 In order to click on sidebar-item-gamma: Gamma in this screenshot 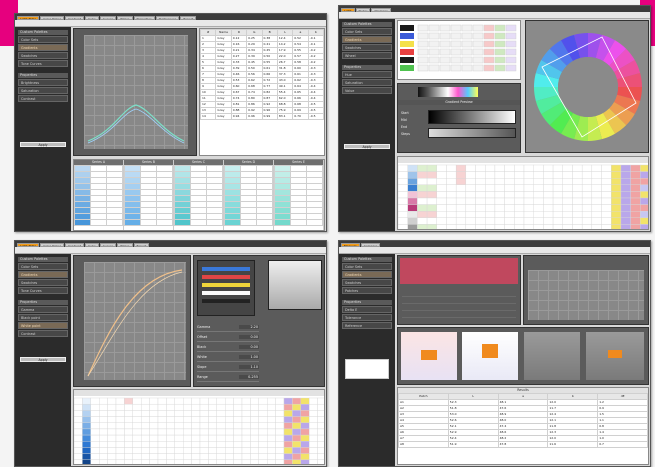, I will do `click(43, 309)`.